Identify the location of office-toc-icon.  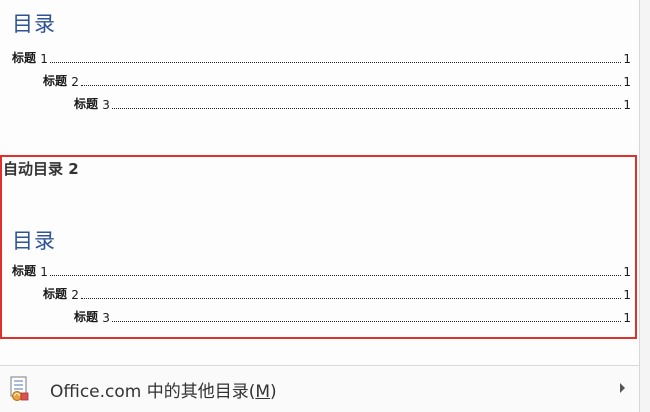
(19, 388).